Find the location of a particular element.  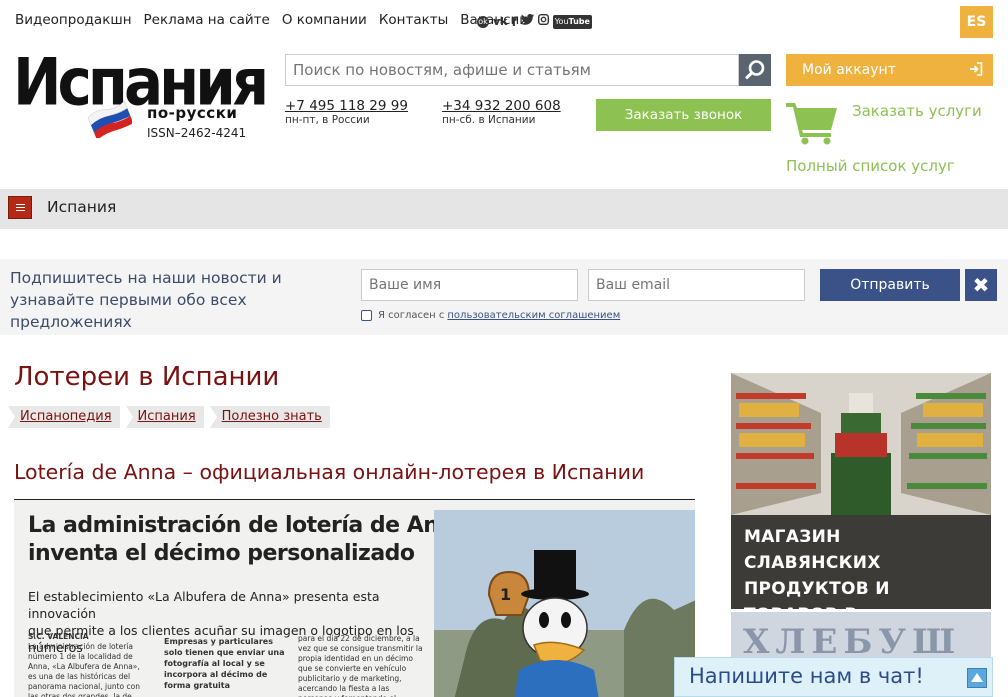

clipping-byline: S.C. VALENCIA is located at coordinates (58, 636).